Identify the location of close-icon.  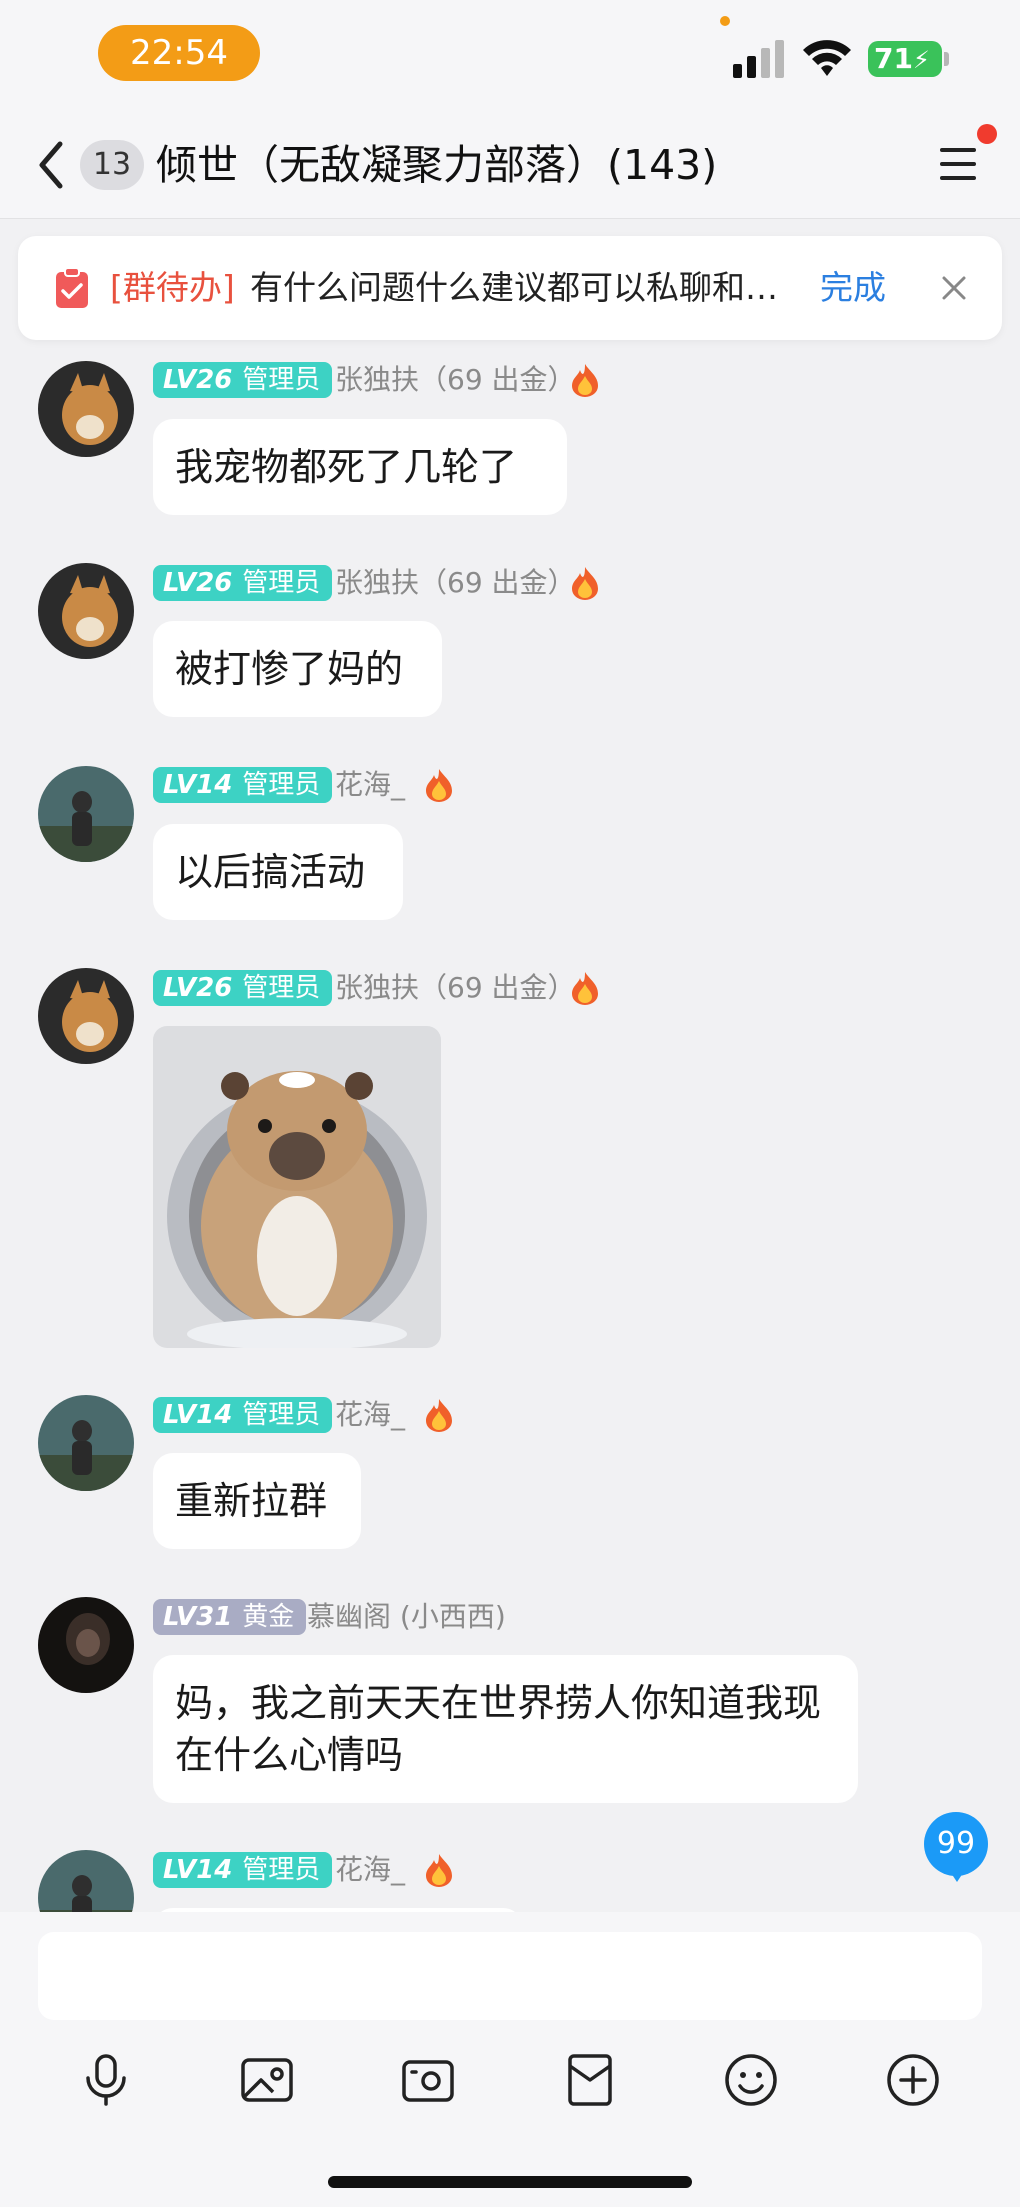
(954, 288).